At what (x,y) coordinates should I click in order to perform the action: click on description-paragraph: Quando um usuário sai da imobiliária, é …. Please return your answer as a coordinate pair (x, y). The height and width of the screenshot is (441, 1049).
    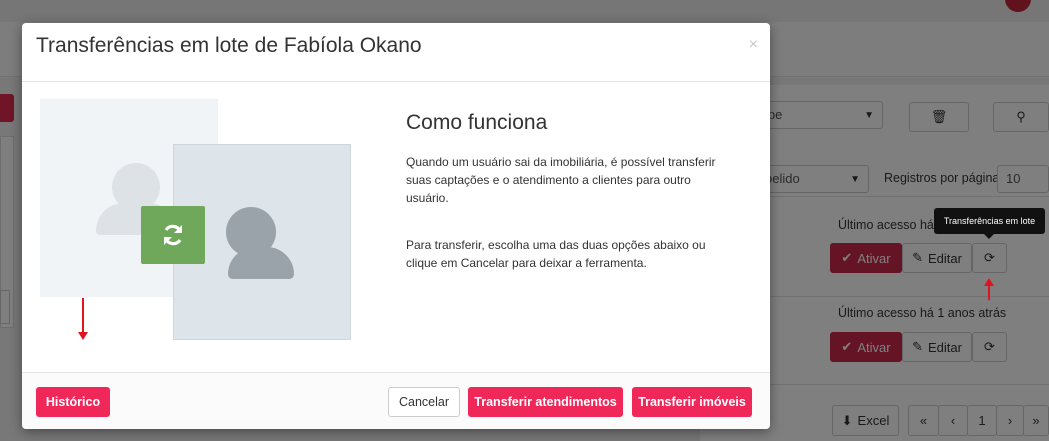
    Looking at the image, I should click on (561, 180).